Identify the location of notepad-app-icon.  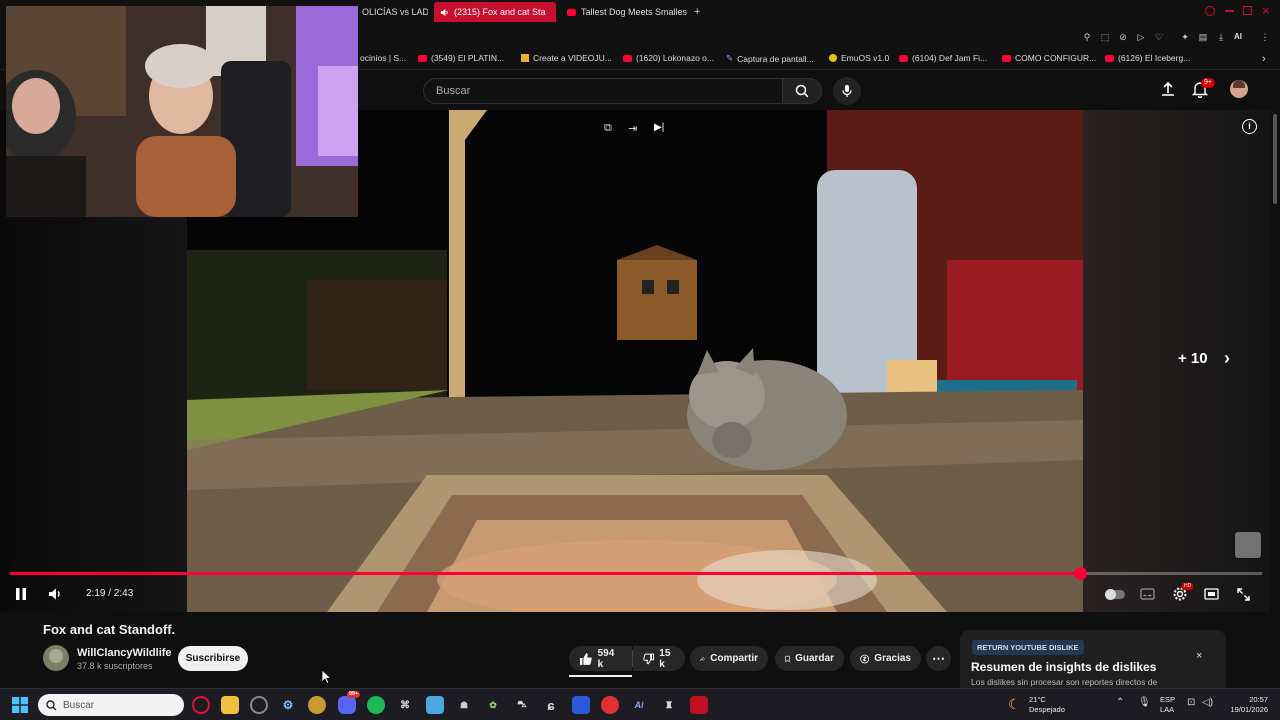
(435, 705).